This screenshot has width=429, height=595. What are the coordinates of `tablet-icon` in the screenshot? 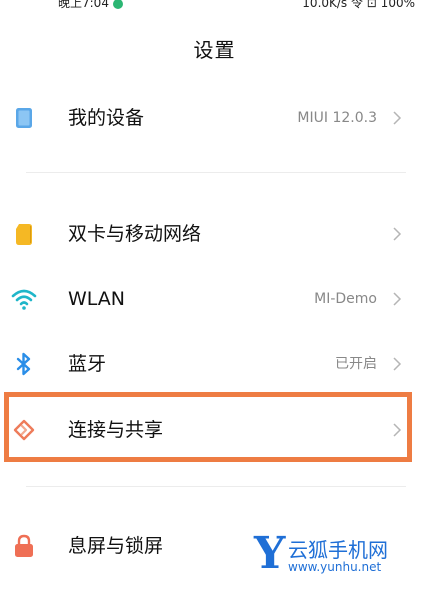 It's located at (24, 118).